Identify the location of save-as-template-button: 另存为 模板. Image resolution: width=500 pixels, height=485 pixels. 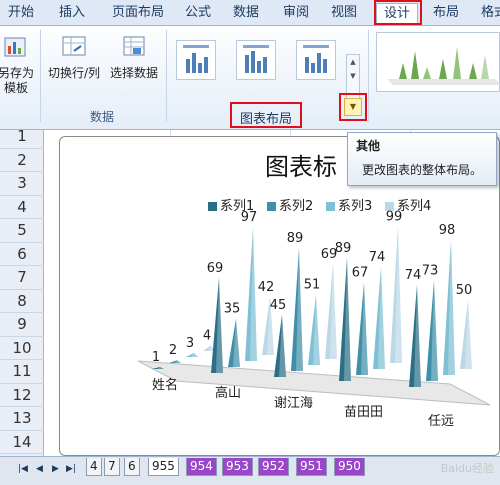
(18, 65).